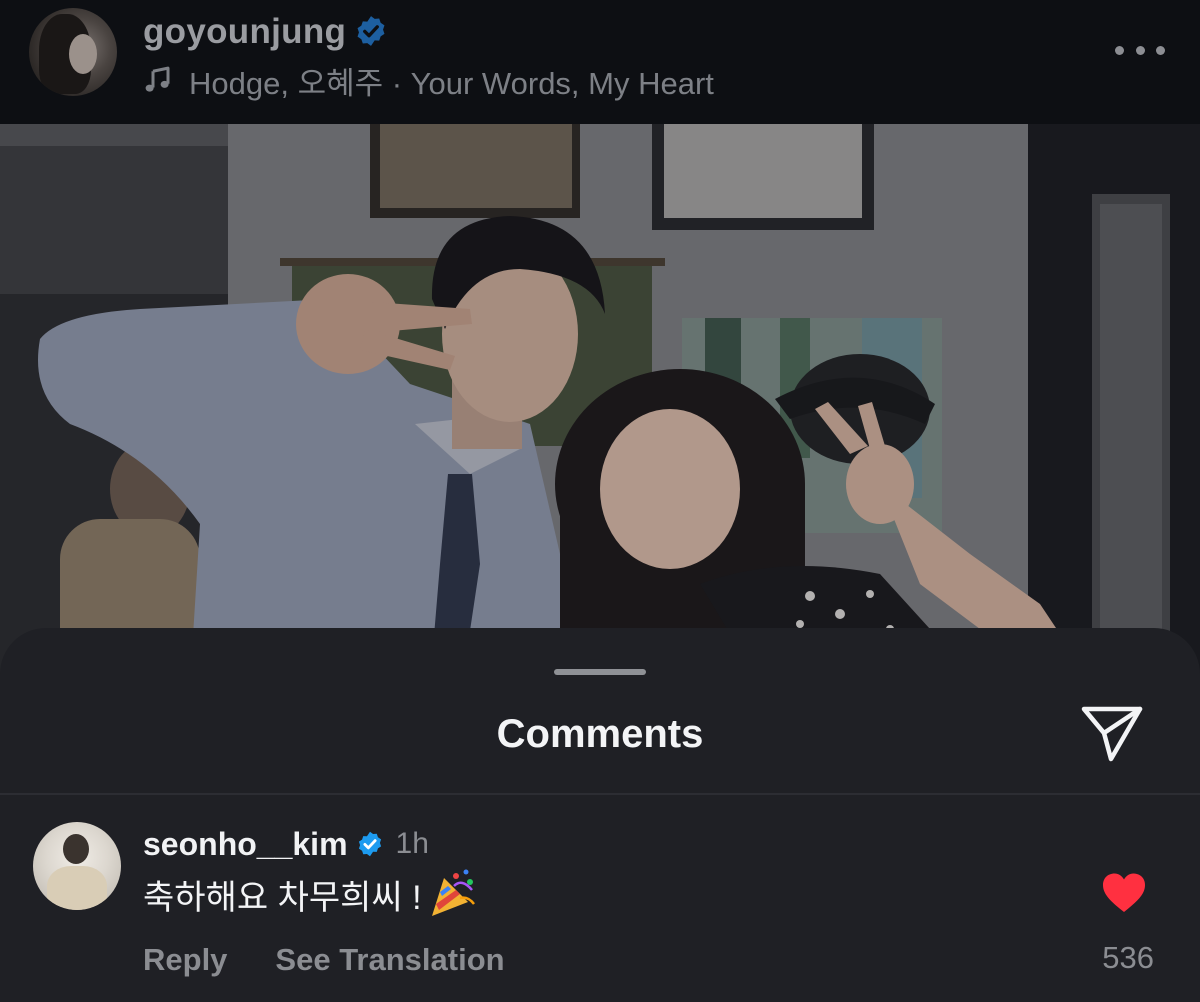  What do you see at coordinates (453, 892) in the screenshot?
I see `party-popper-icon` at bounding box center [453, 892].